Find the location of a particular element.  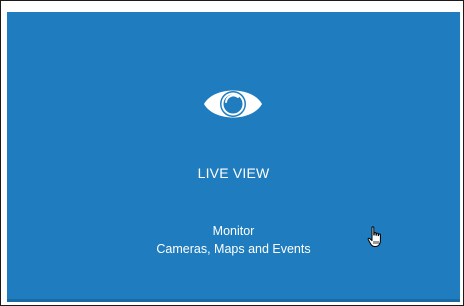

tile-description-line1: Monitor is located at coordinates (233, 231).